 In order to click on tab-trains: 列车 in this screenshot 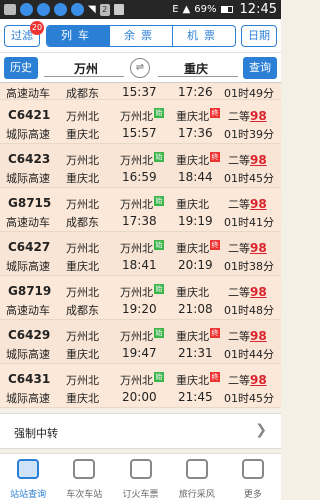, I will do `click(78, 36)`.